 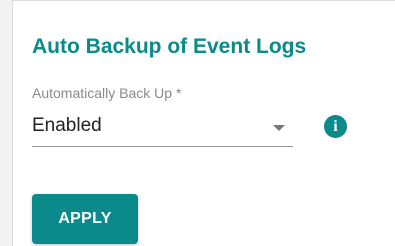 I want to click on chevron-down-icon, so click(x=279, y=128).